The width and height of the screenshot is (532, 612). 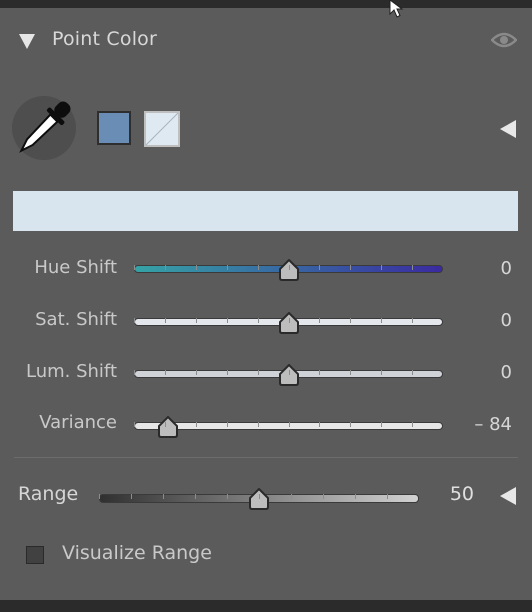 What do you see at coordinates (78, 422) in the screenshot?
I see `slider-label: Variance` at bounding box center [78, 422].